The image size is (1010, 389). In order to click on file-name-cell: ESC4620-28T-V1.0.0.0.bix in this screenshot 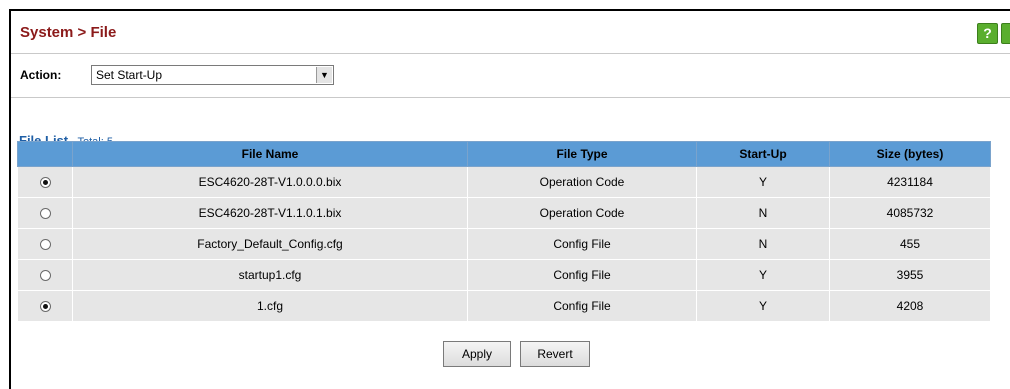, I will do `click(270, 182)`.